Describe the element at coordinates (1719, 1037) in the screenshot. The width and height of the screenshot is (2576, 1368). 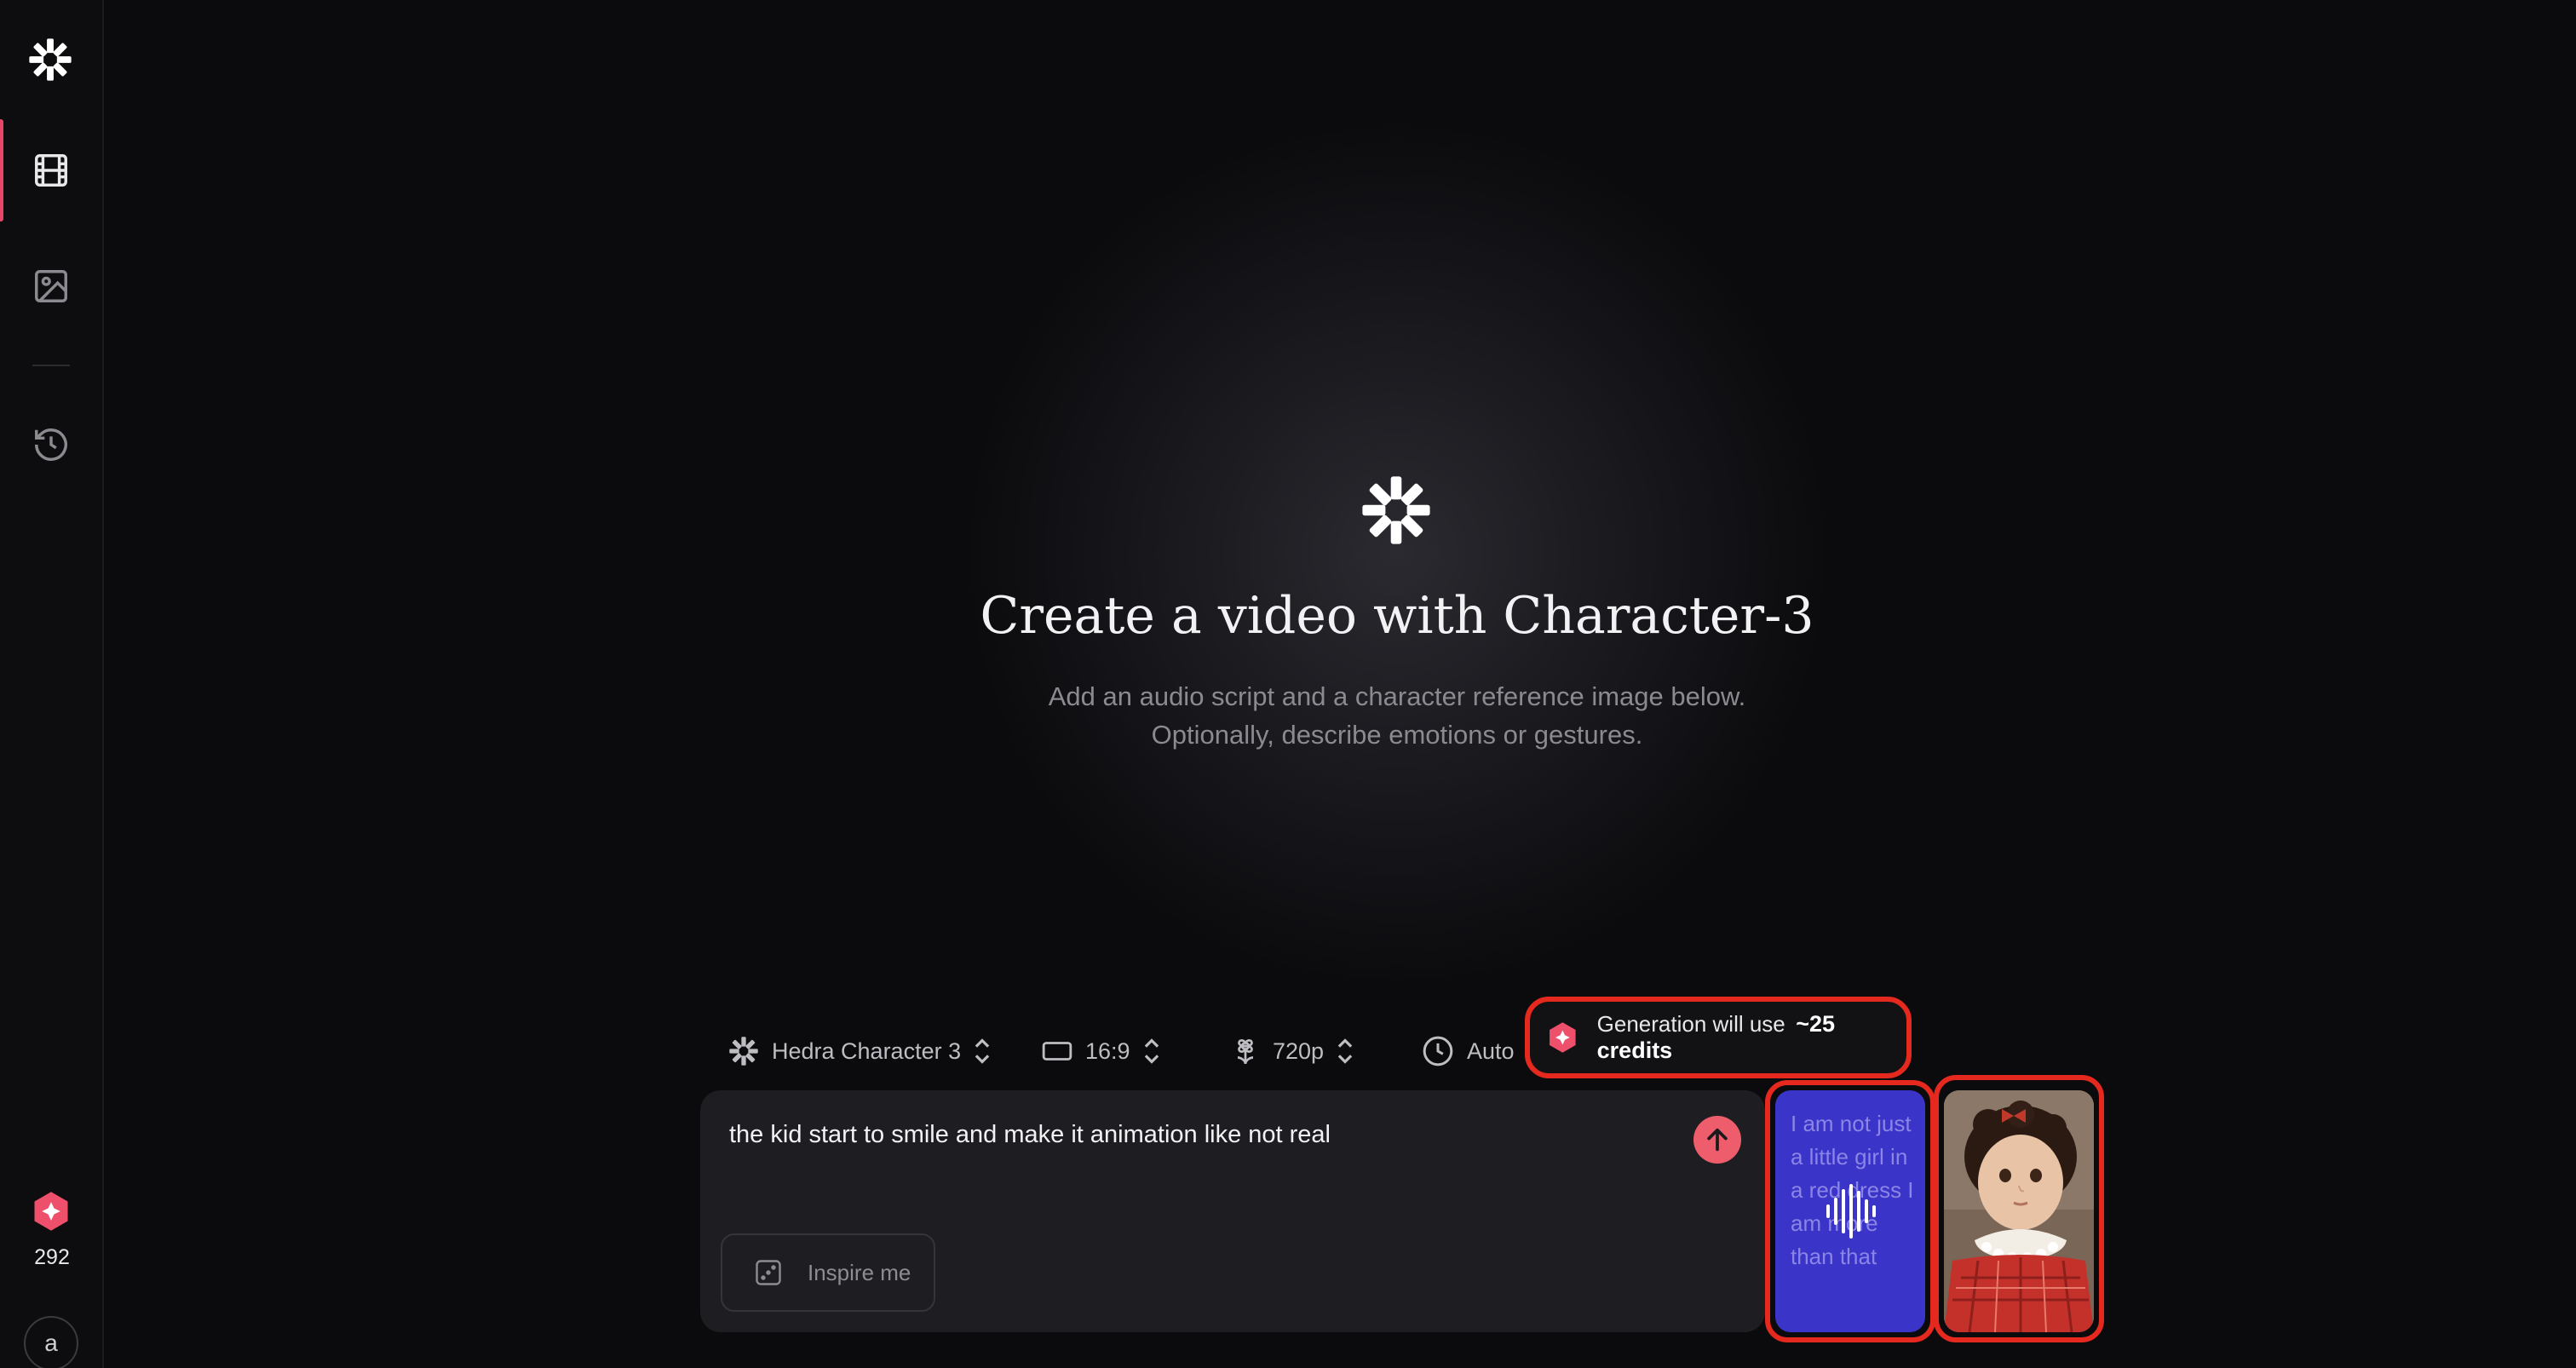
I see `credits-estimate: Generation will use ~25 credits` at that location.